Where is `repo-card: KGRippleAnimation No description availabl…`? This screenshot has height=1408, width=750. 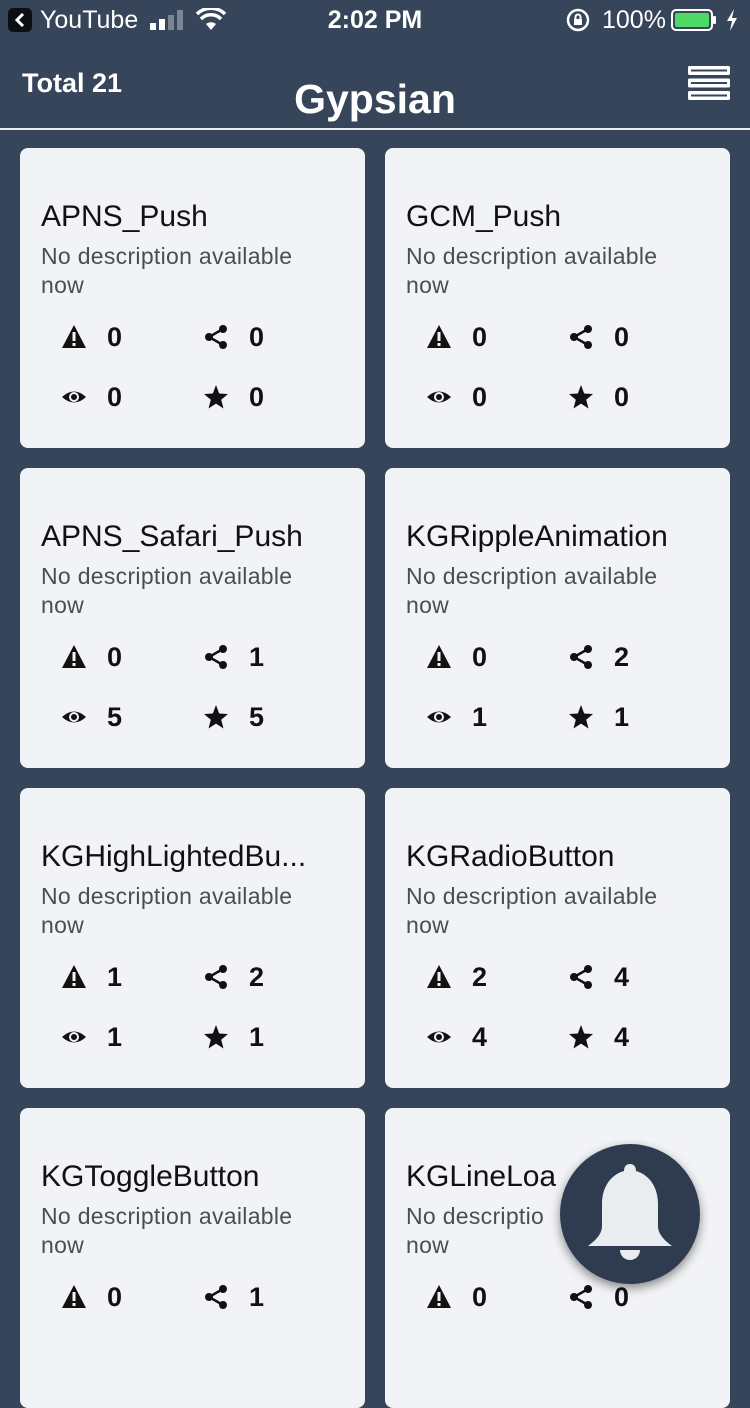 repo-card: KGRippleAnimation No description availabl… is located at coordinates (557, 618).